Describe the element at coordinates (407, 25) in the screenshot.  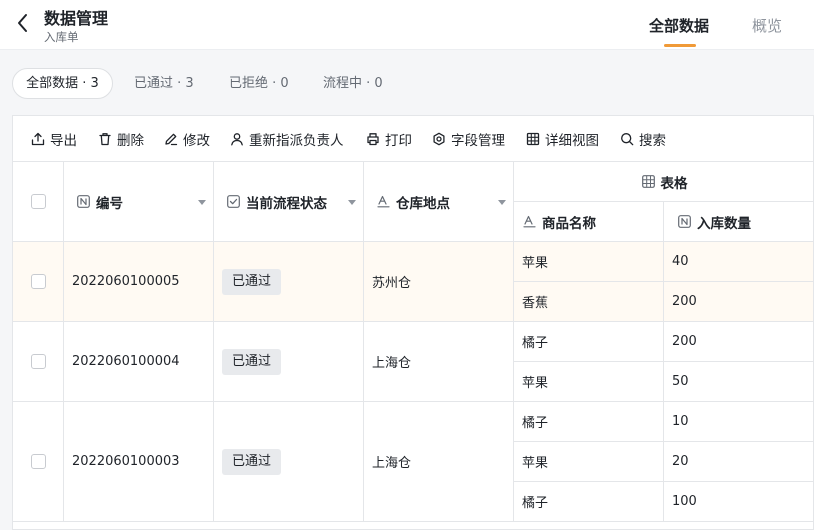
I see `page-header: 数据管理 入库单 全部数据 概览` at that location.